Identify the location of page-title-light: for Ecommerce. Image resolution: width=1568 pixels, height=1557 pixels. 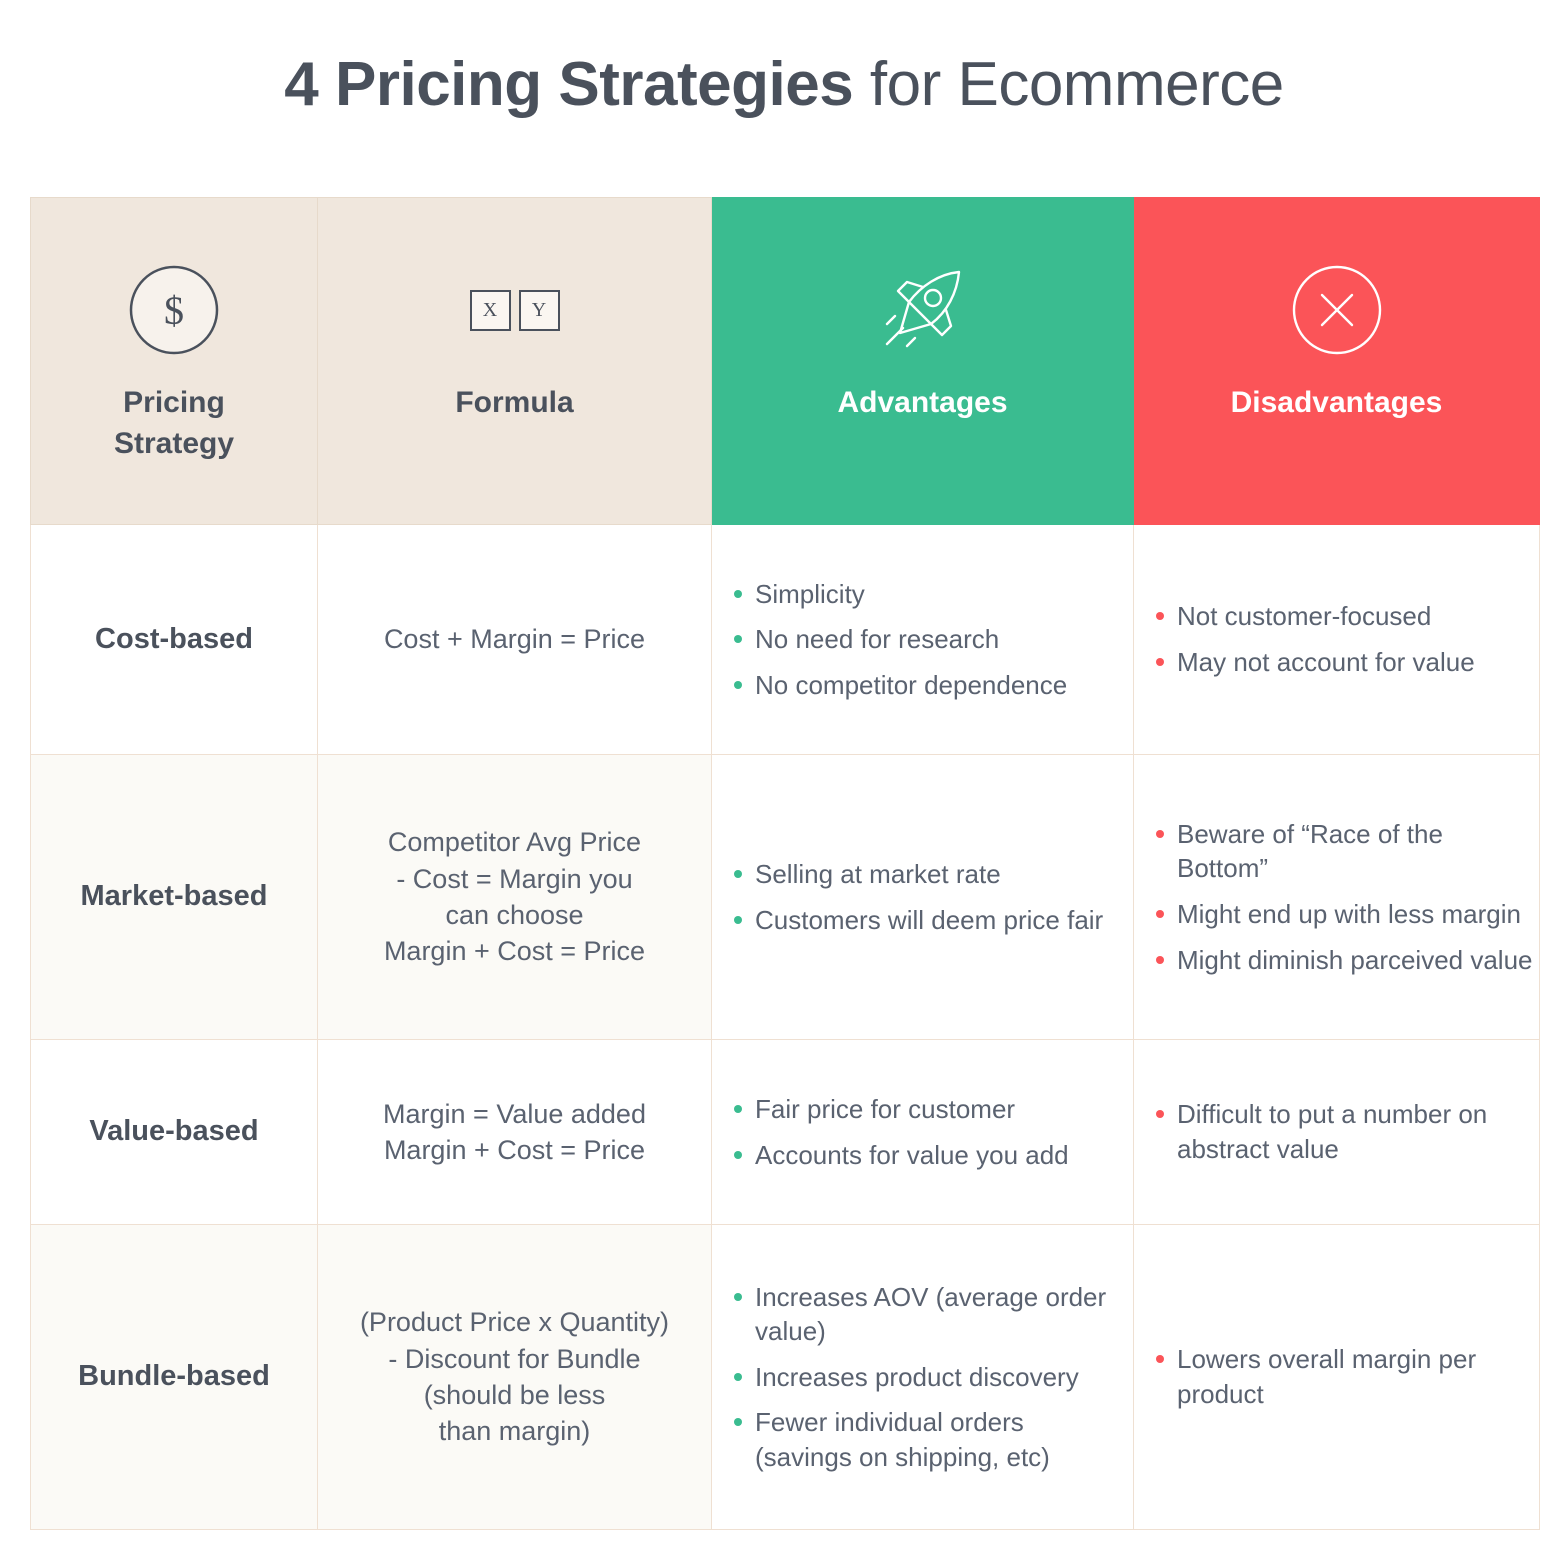
(1068, 84).